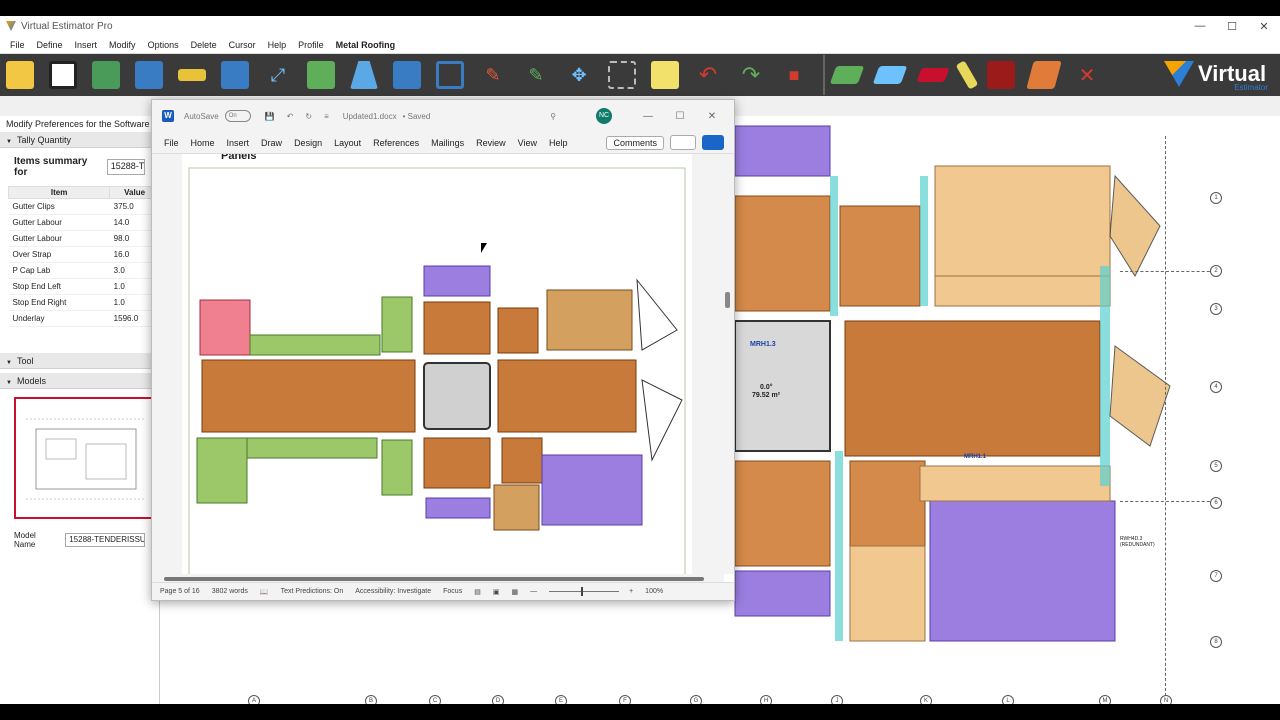 This screenshot has width=1280, height=720. I want to click on line-tool-icon: ✎, so click(493, 75).